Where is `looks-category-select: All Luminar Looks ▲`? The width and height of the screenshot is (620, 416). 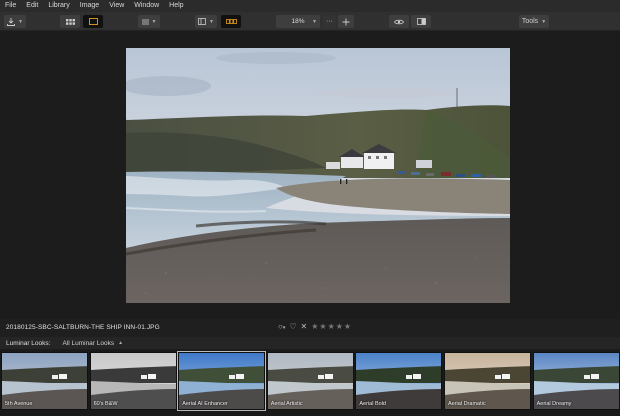 looks-category-select: All Luminar Looks ▲ is located at coordinates (92, 343).